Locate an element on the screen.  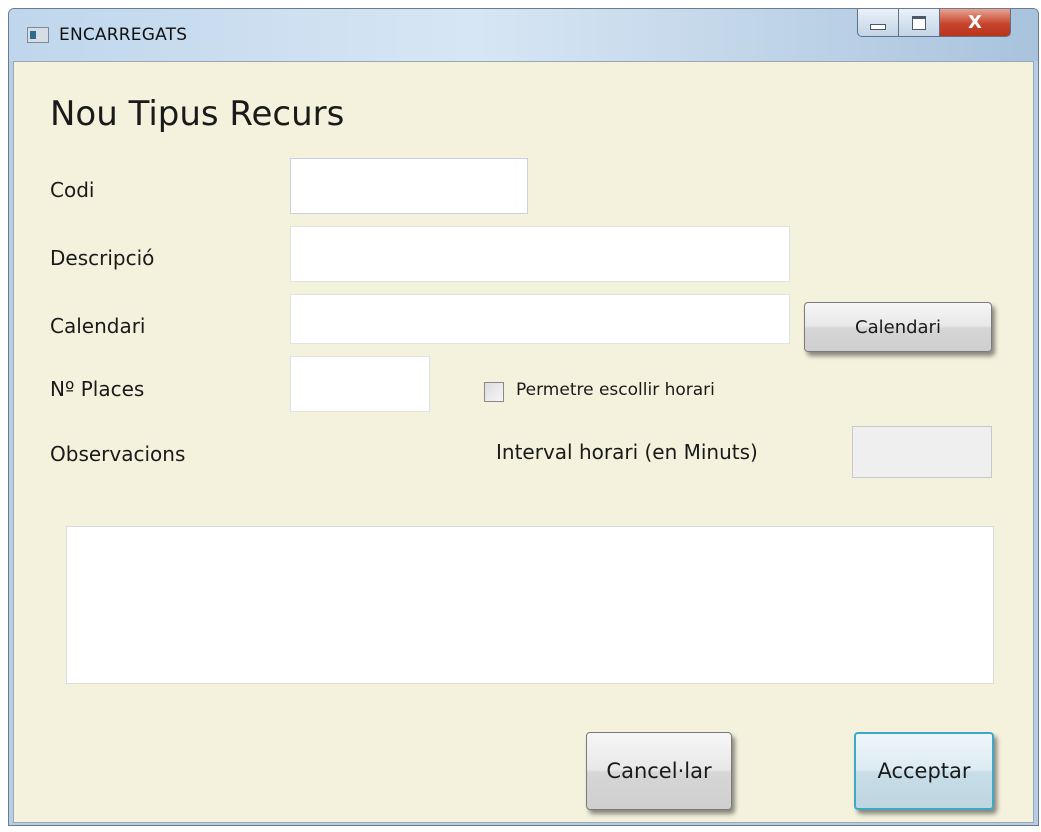
interval-label: Interval horari (en Minuts) is located at coordinates (627, 452).